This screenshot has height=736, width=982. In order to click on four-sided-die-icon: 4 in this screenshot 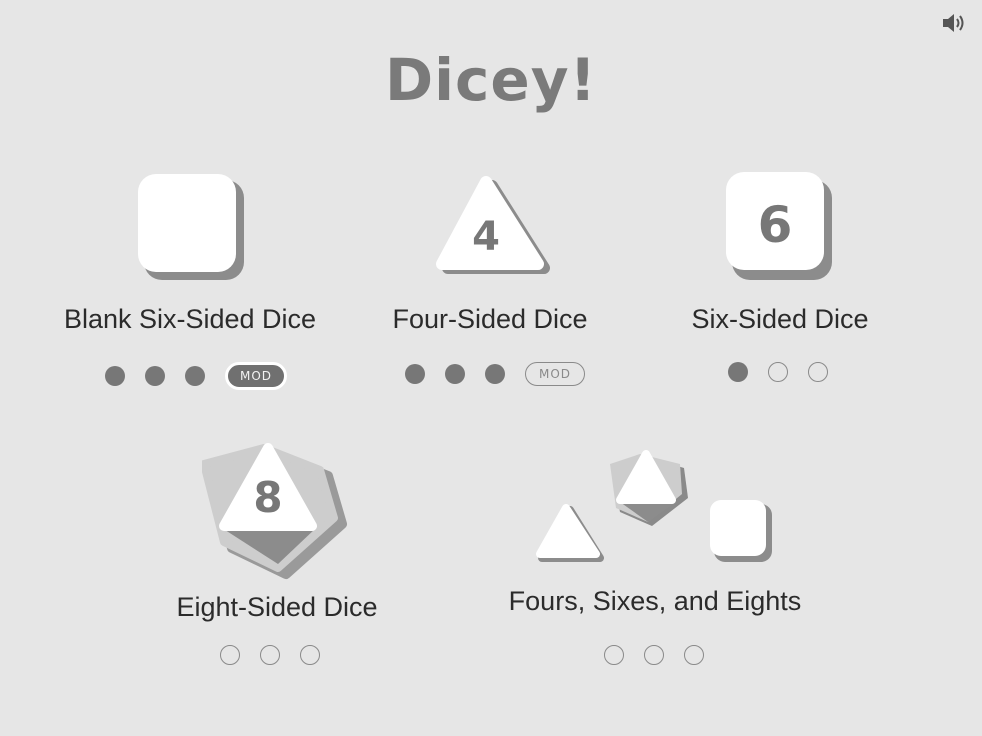, I will do `click(493, 225)`.